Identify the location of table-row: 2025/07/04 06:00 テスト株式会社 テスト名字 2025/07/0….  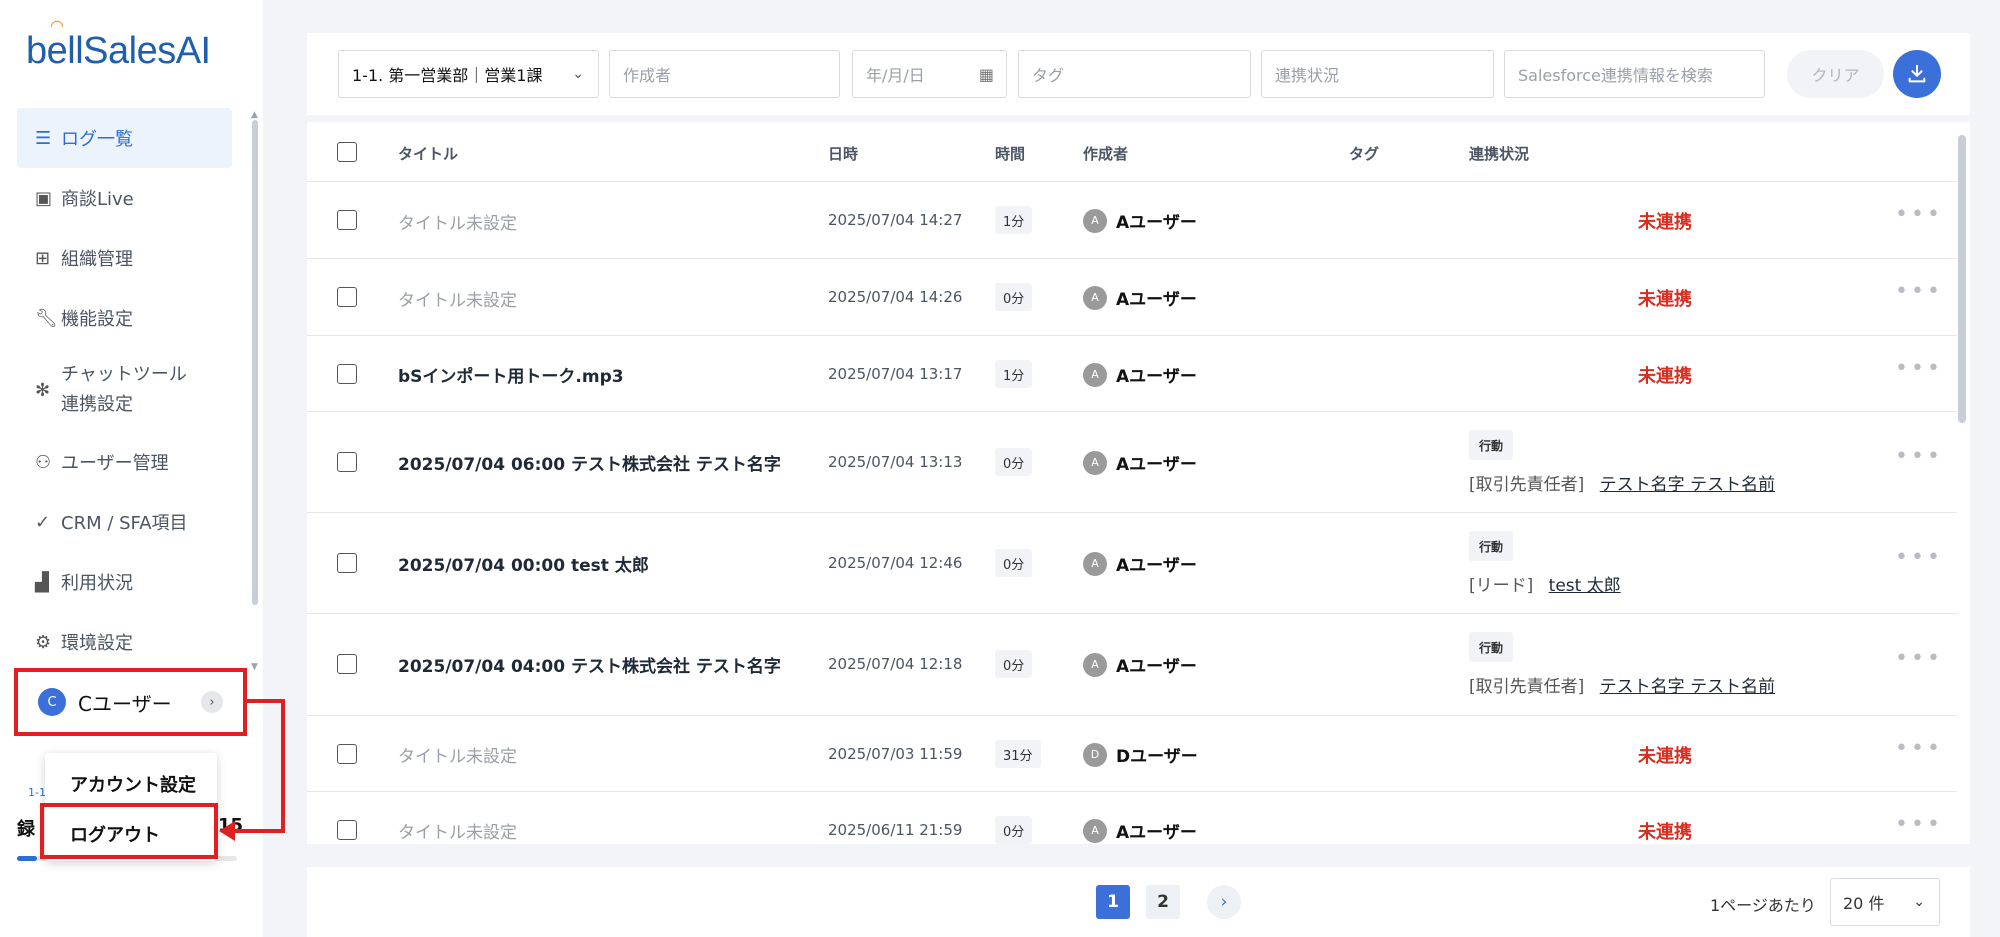
(1132, 462).